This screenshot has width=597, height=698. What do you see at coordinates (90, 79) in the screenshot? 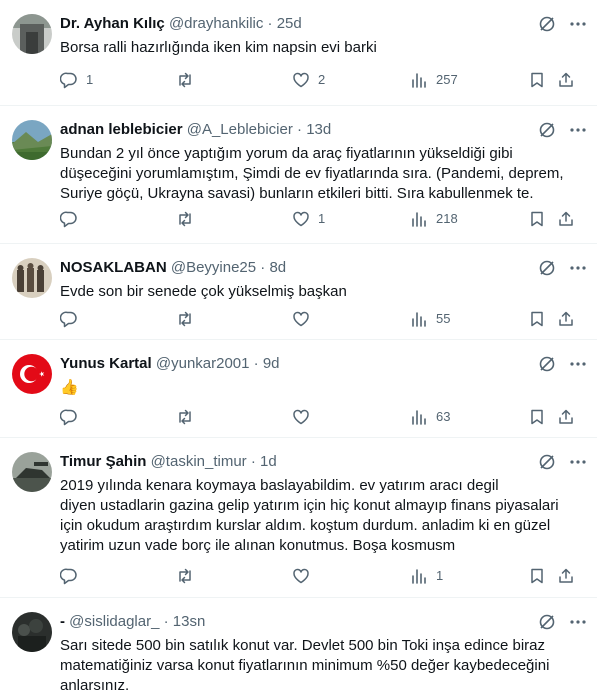
I see `reply-count: 1` at bounding box center [90, 79].